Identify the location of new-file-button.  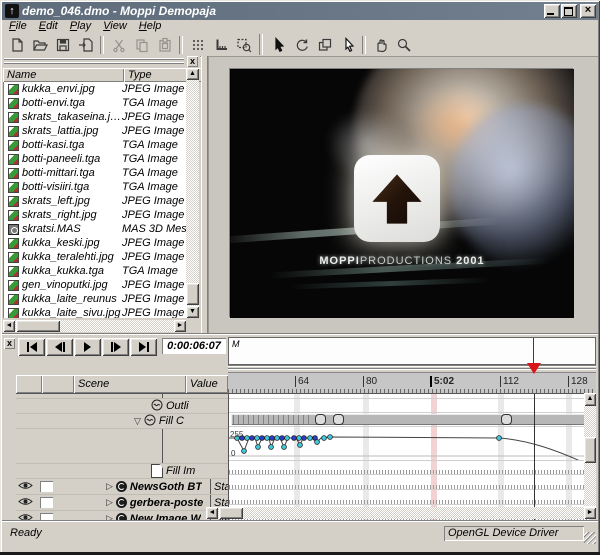
(16, 44).